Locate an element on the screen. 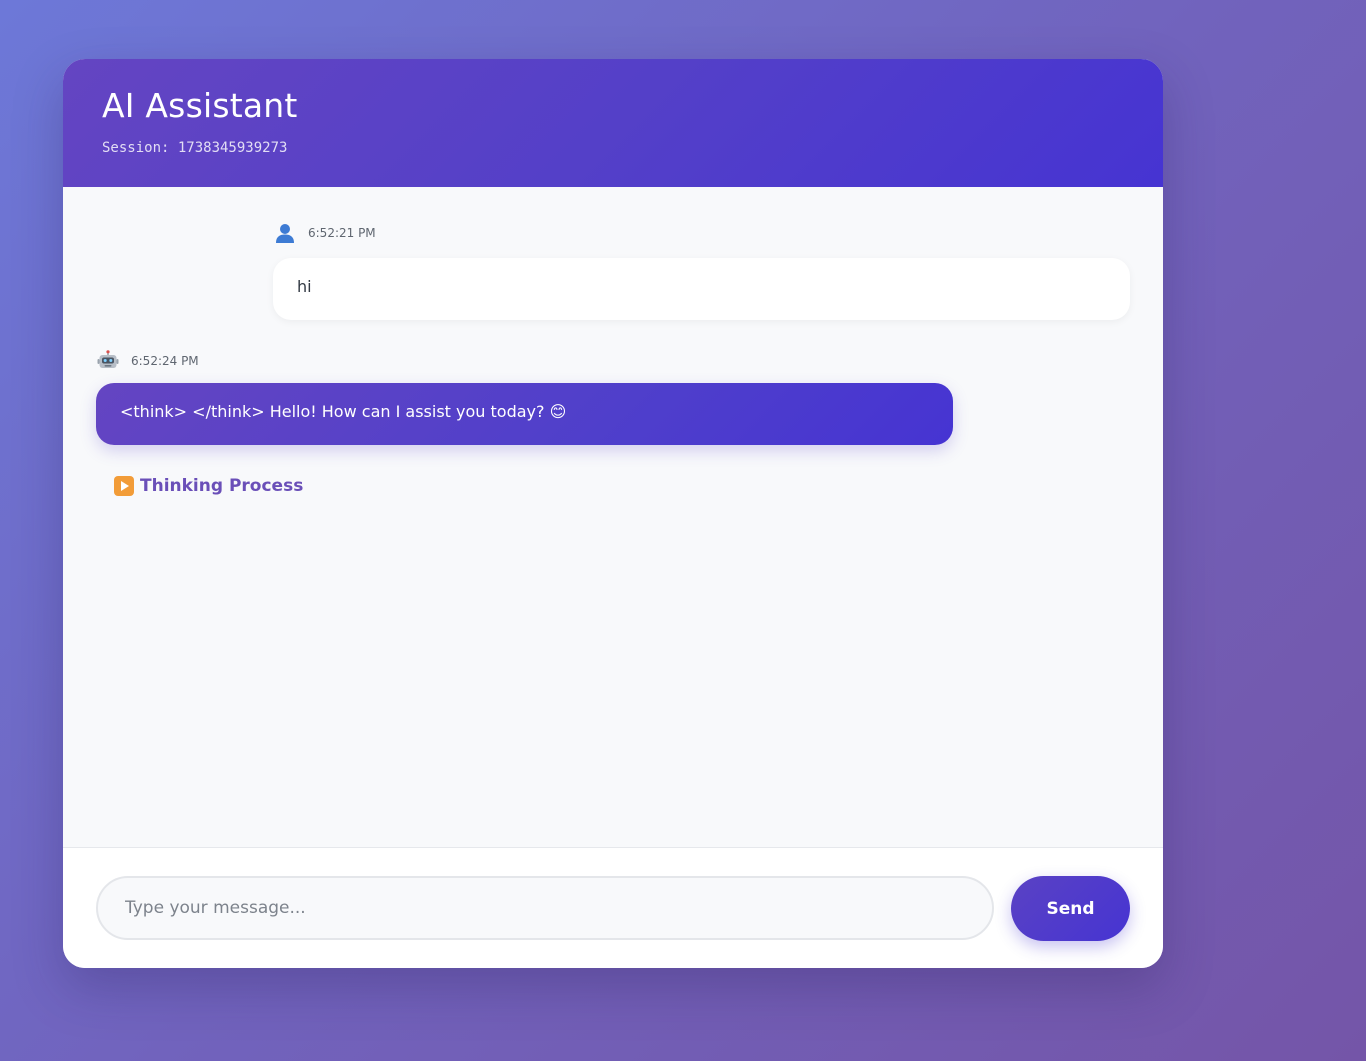  message-timestamp: 6:52:21 PM is located at coordinates (342, 233).